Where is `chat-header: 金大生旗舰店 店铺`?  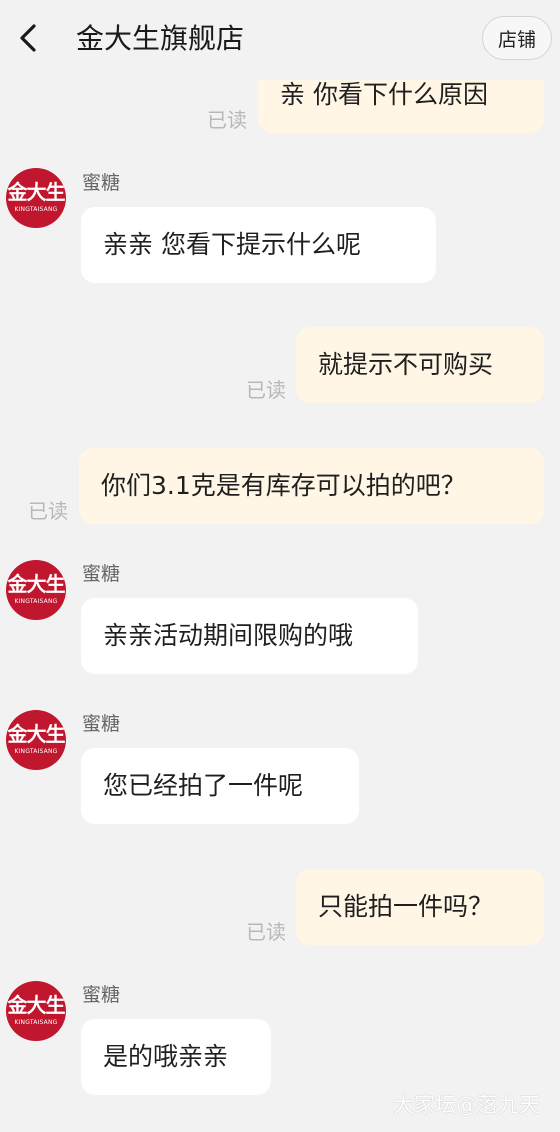 chat-header: 金大生旗舰店 店铺 is located at coordinates (280, 40).